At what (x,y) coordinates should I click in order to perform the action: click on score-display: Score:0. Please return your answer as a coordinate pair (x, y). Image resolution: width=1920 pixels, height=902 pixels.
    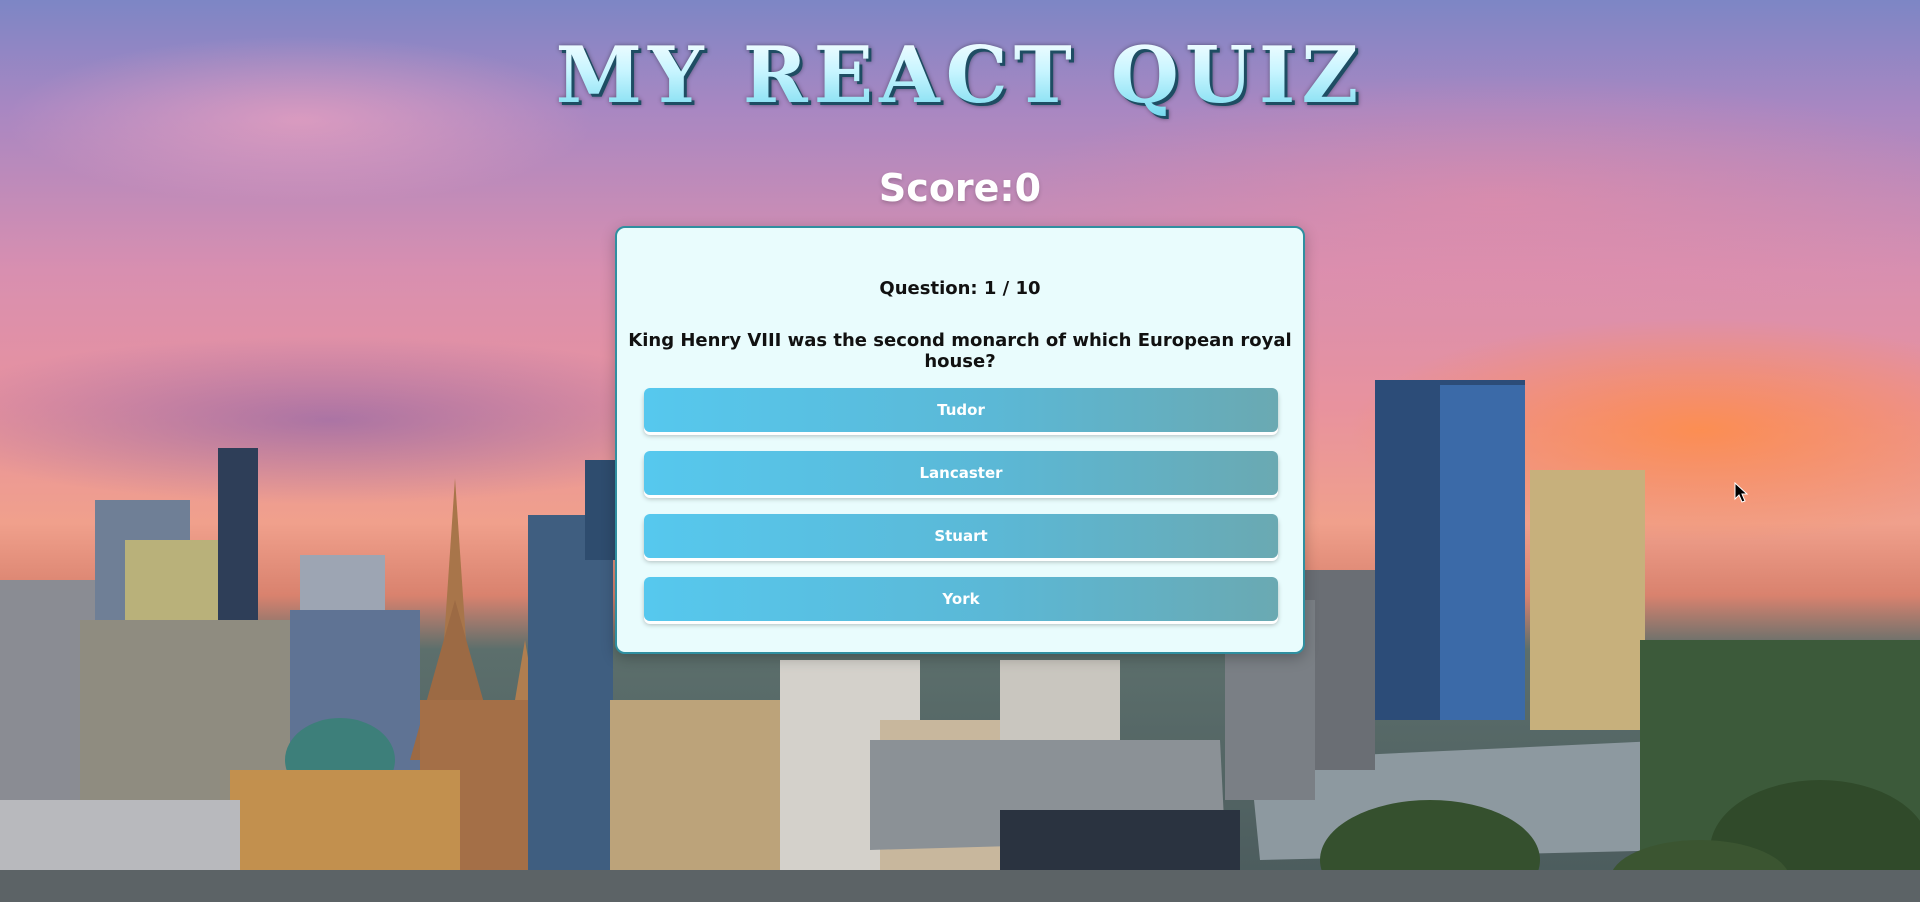
    Looking at the image, I should click on (960, 188).